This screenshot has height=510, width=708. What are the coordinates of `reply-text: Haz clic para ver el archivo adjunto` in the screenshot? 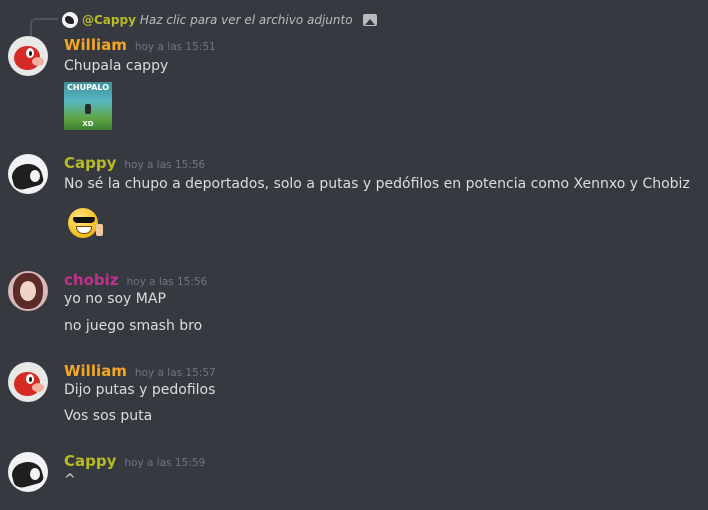 It's located at (246, 20).